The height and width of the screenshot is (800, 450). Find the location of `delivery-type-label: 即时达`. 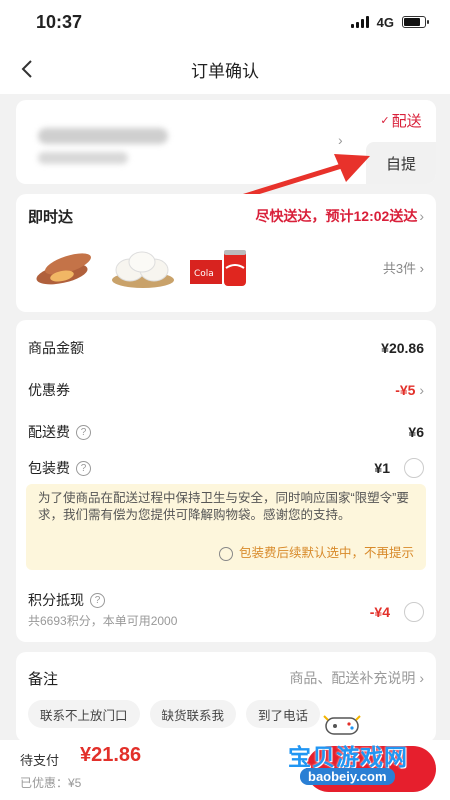

delivery-type-label: 即时达 is located at coordinates (51, 217).